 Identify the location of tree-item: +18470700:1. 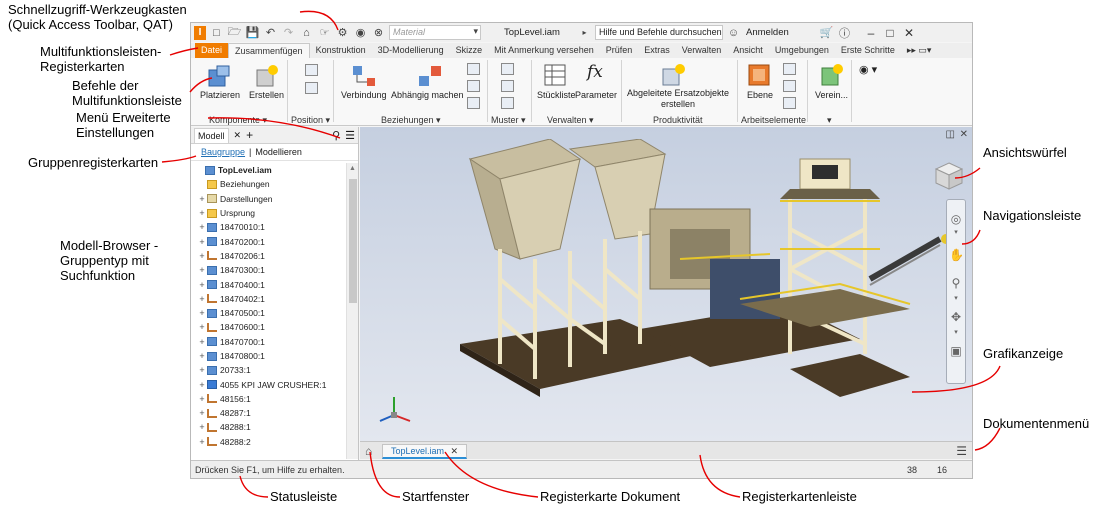
(268, 342).